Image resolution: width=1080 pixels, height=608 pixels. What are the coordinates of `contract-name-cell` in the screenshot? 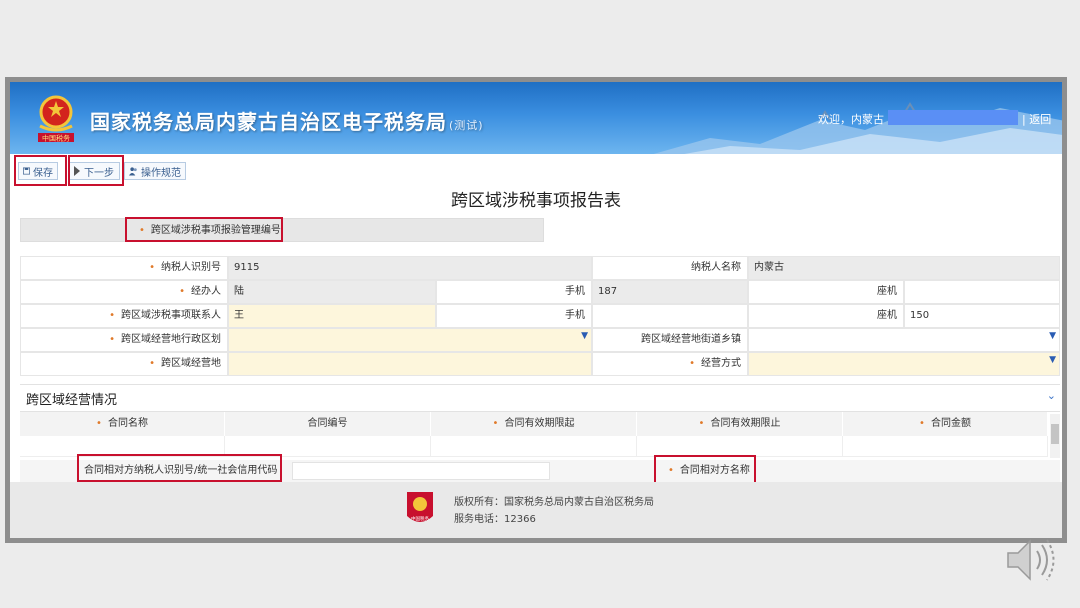 It's located at (122, 446).